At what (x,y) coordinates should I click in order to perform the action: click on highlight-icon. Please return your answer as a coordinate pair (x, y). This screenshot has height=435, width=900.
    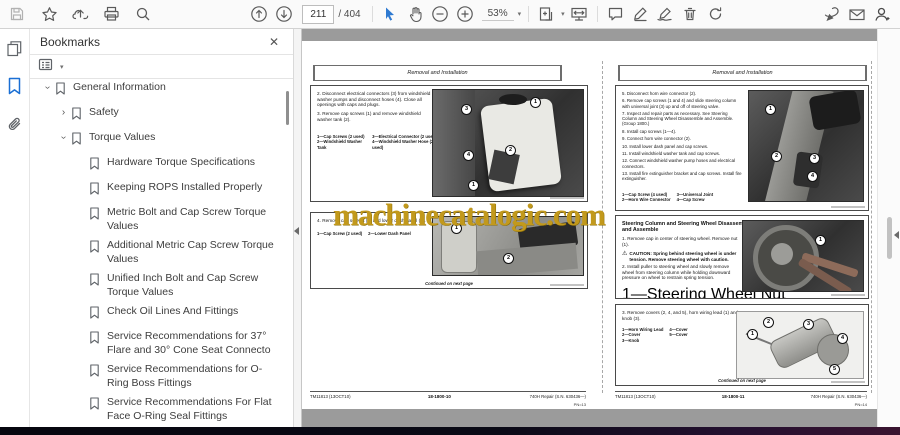
    Looking at the image, I should click on (640, 14).